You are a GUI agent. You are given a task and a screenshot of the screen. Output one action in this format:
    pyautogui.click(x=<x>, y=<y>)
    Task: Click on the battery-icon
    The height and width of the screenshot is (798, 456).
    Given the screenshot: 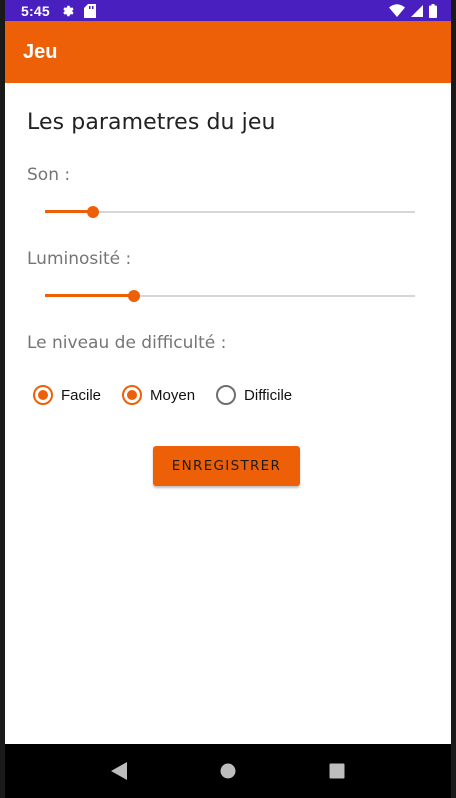 What is the action you would take?
    pyautogui.click(x=433, y=10)
    